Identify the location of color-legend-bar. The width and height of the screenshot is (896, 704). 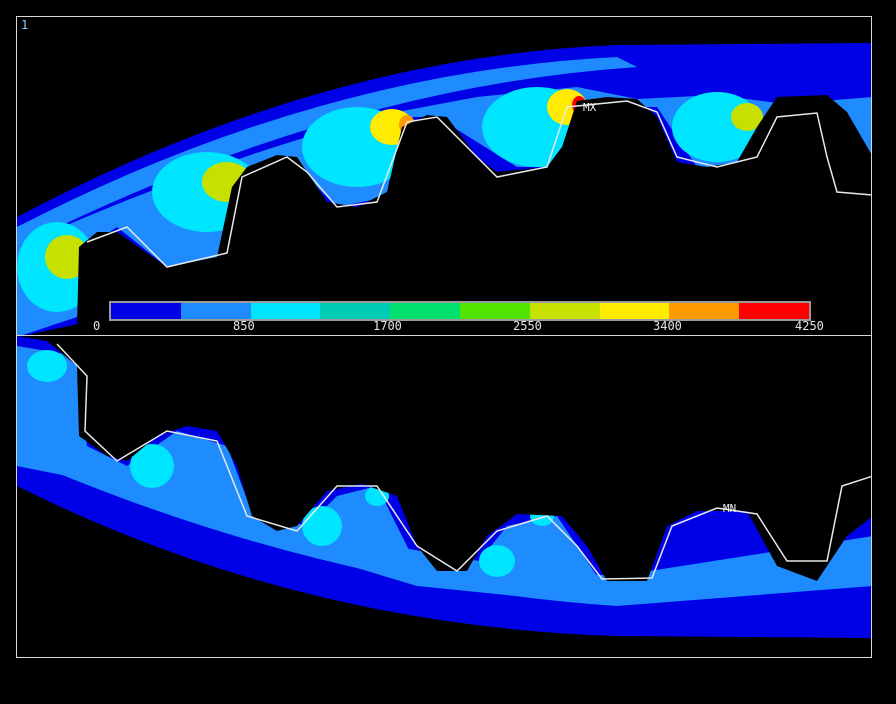
(460, 311).